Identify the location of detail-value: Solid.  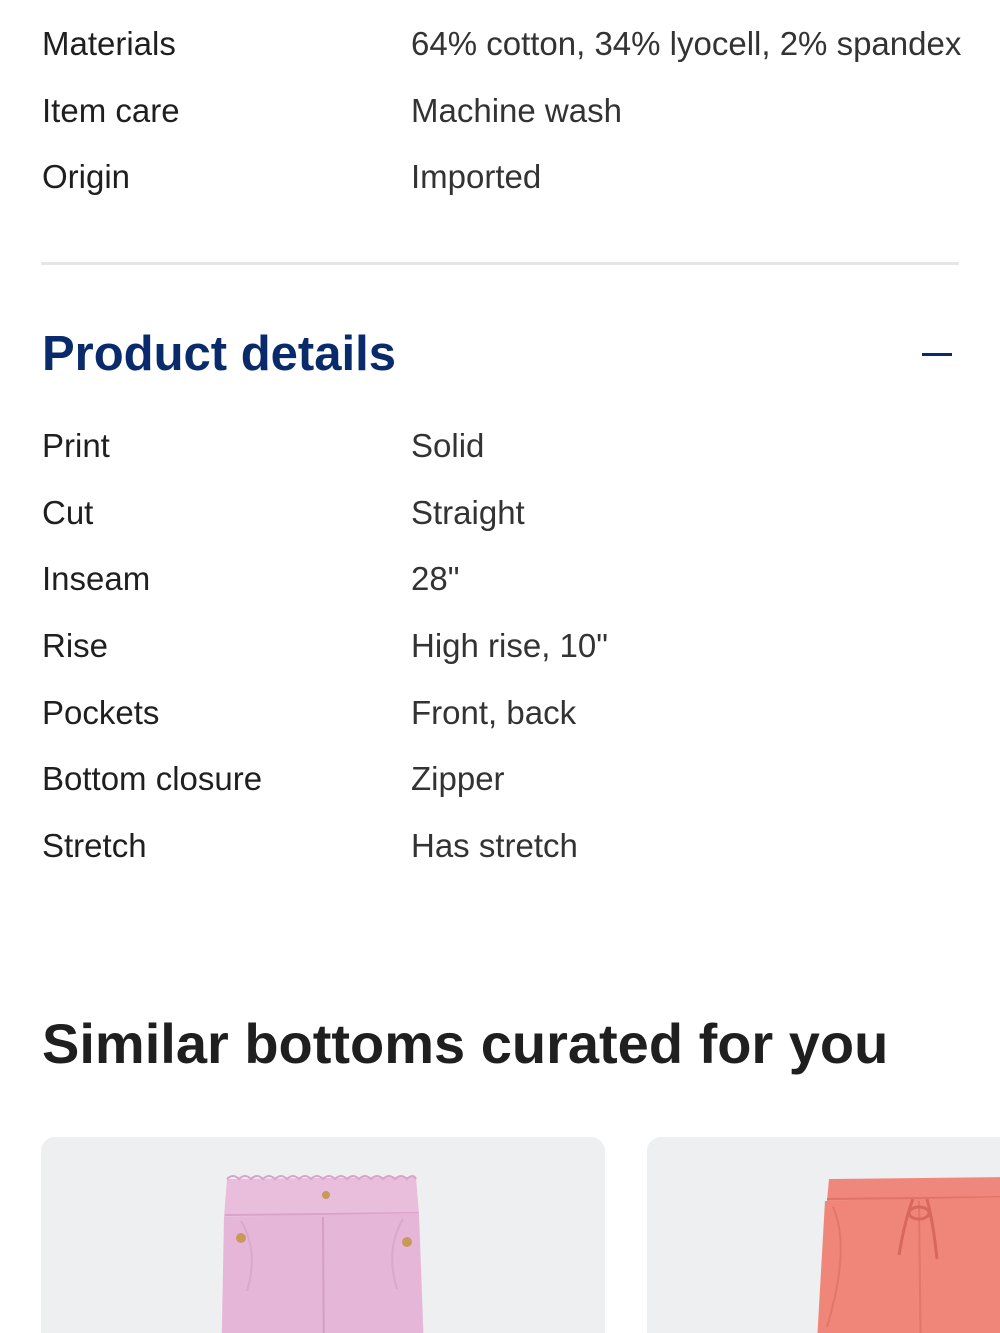
(448, 445).